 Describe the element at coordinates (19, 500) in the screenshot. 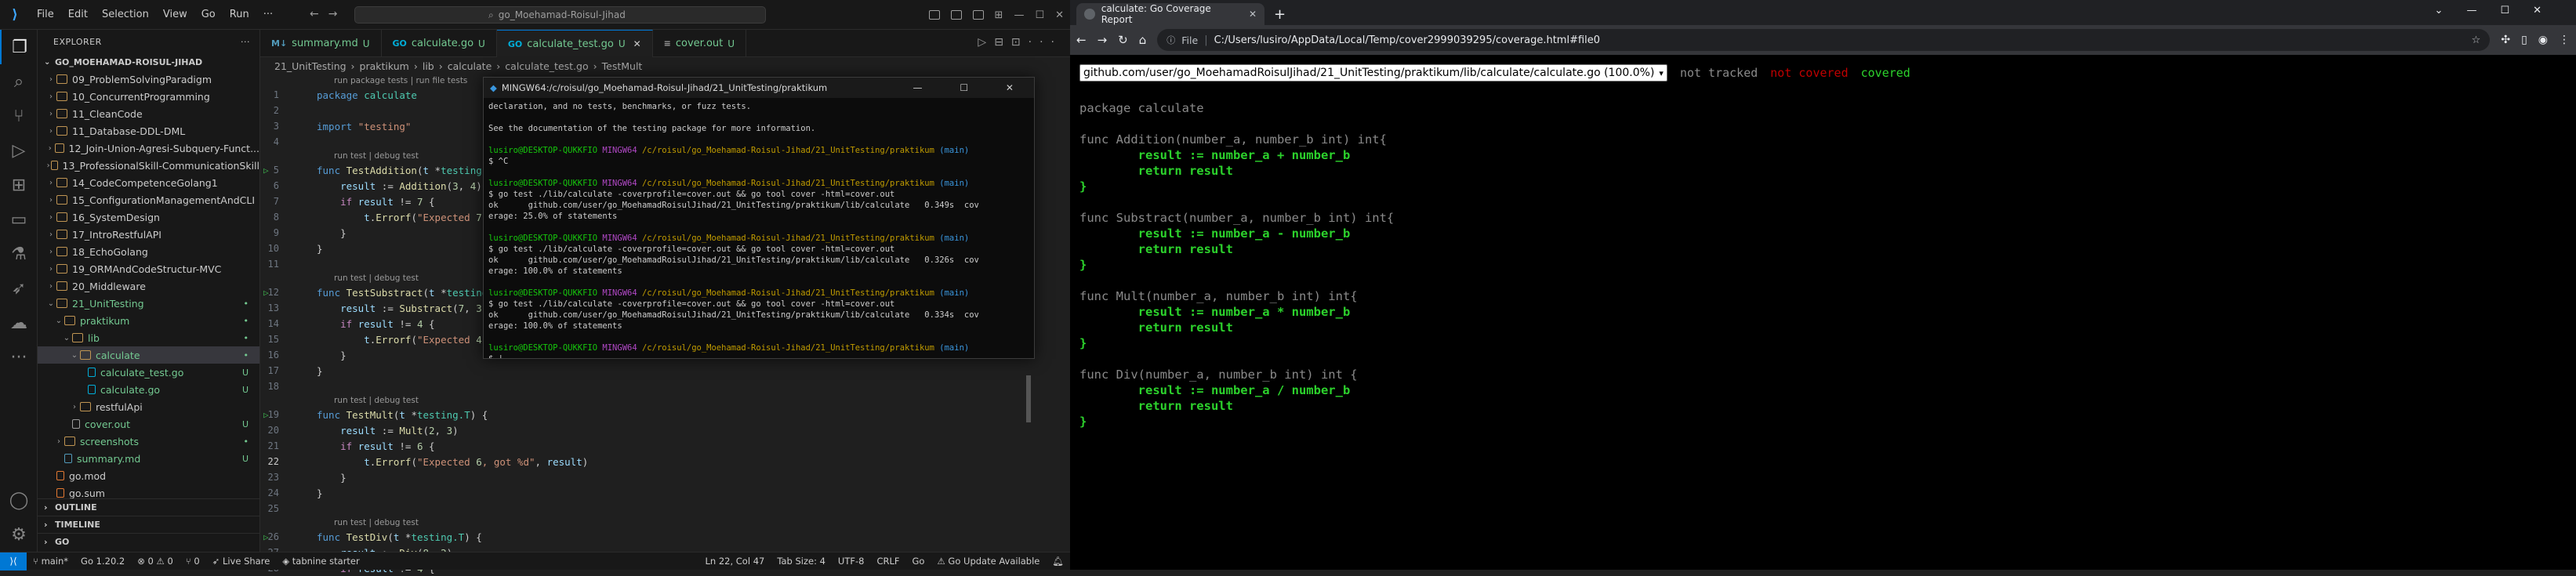

I see `account-icon: ◯` at that location.